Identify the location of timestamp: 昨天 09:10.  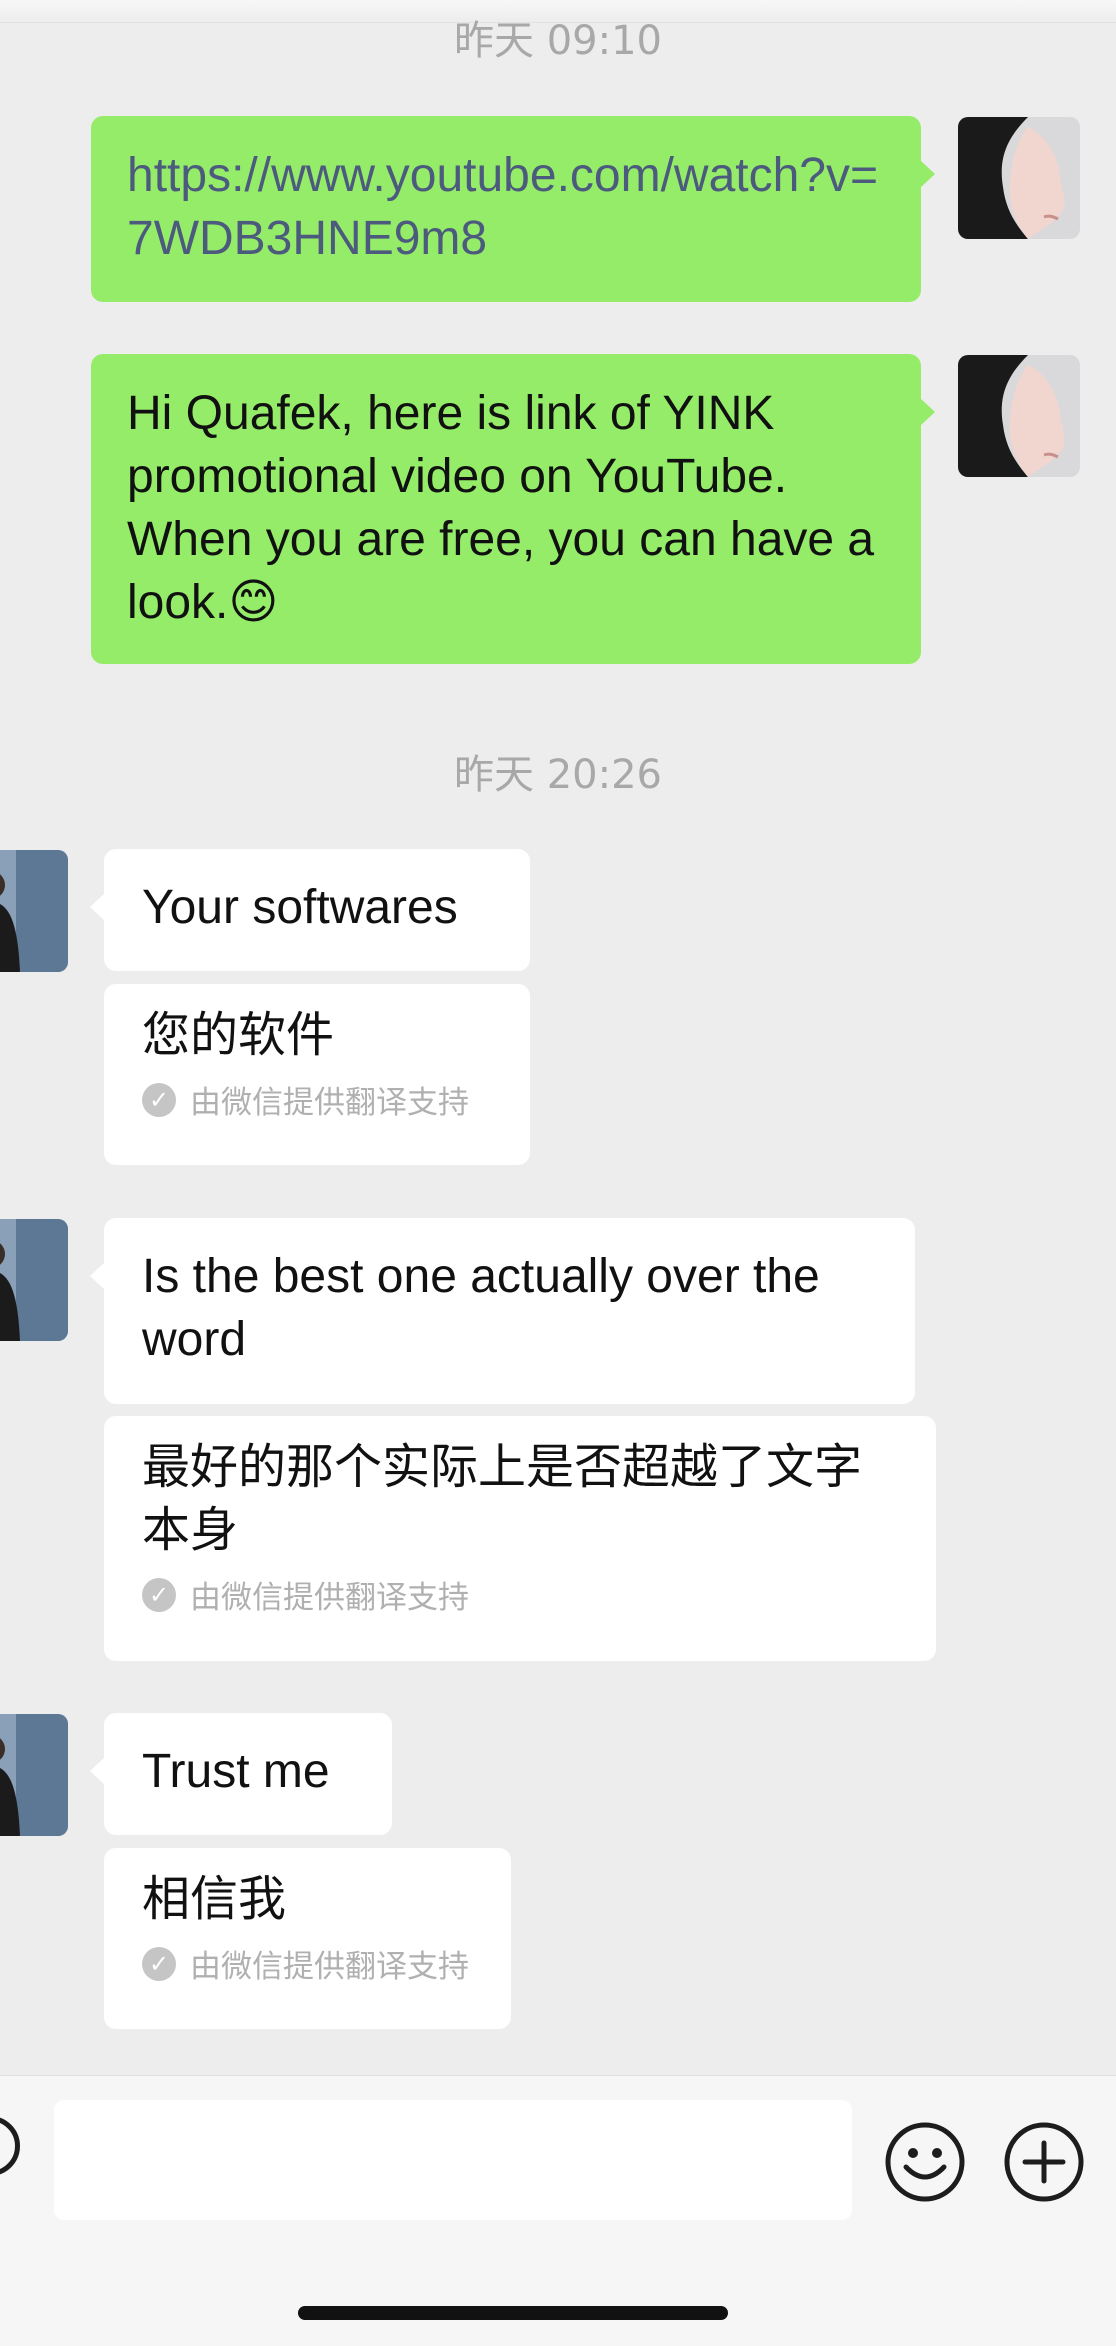
(558, 41).